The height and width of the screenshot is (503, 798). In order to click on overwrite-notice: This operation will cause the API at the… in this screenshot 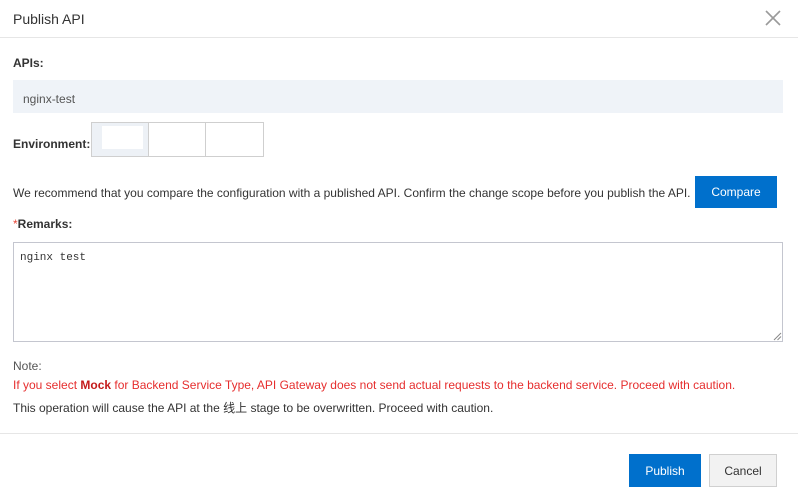, I will do `click(253, 407)`.